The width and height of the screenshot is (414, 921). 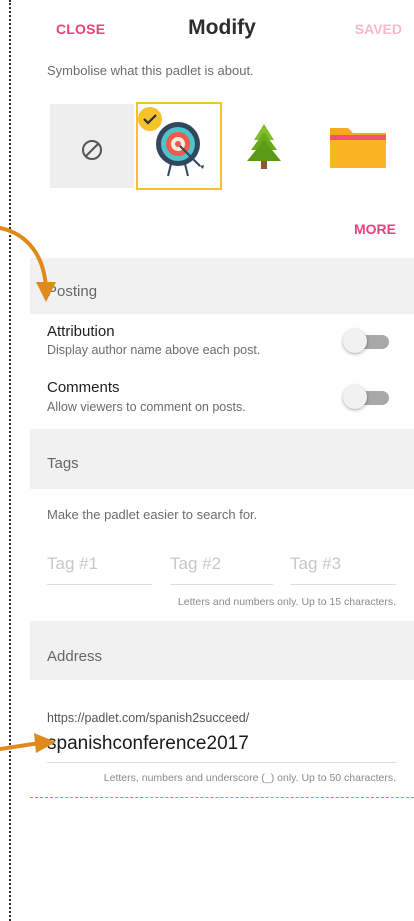 What do you see at coordinates (150, 119) in the screenshot?
I see `selected-check-icon` at bounding box center [150, 119].